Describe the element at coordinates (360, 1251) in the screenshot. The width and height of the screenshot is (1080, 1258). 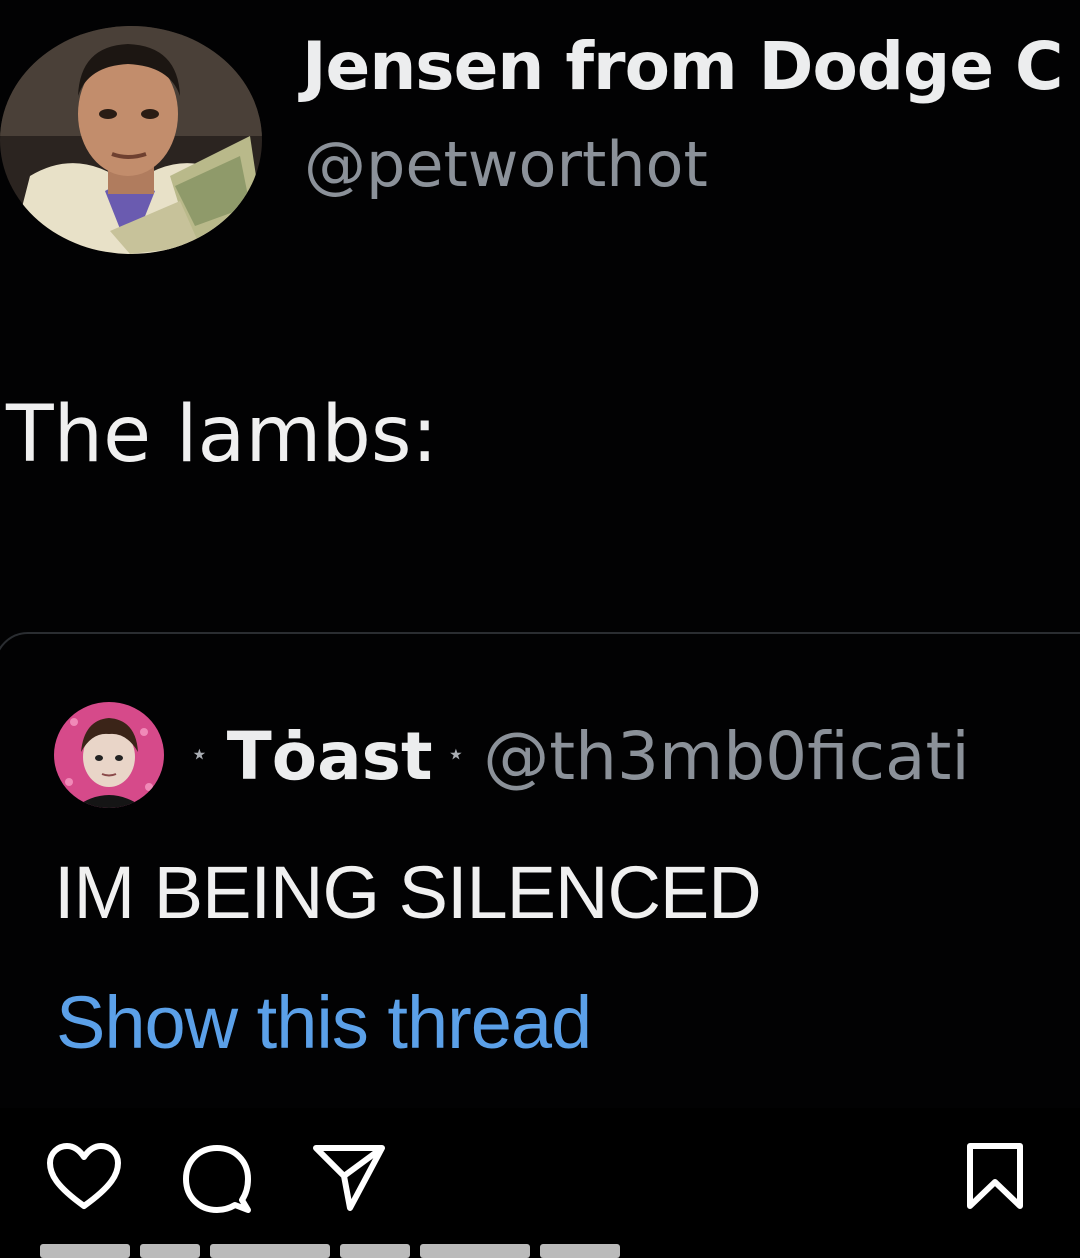
I see `caption-text-cutoff` at that location.